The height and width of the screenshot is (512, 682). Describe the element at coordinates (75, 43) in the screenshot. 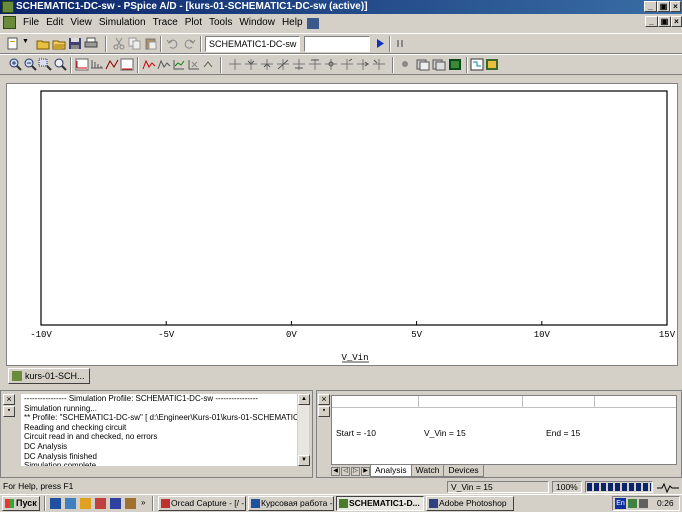

I see `save-icon` at that location.